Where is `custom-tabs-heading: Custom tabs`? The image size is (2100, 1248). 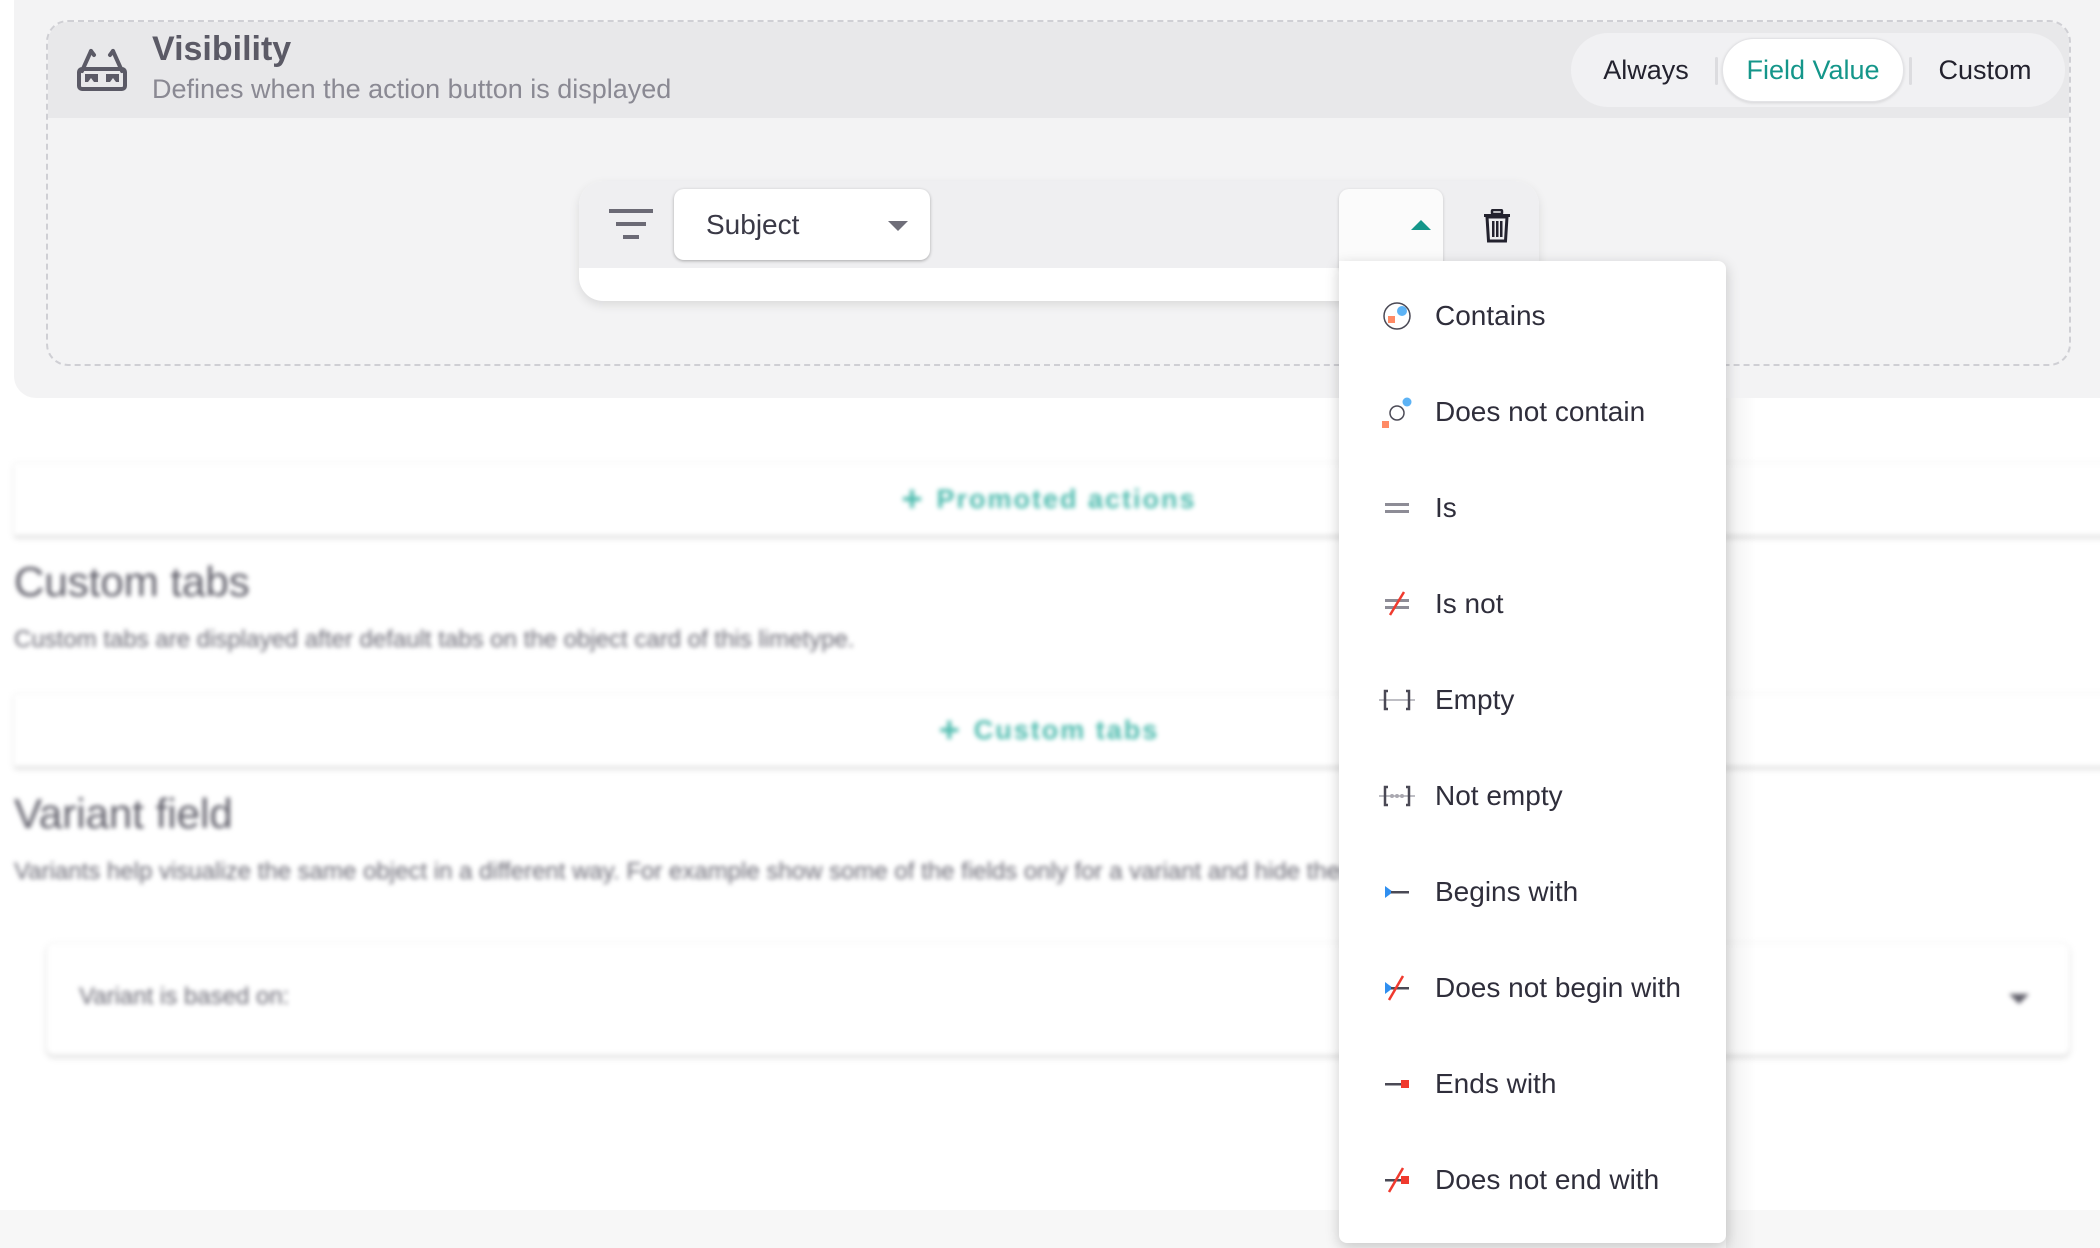 custom-tabs-heading: Custom tabs is located at coordinates (132, 581).